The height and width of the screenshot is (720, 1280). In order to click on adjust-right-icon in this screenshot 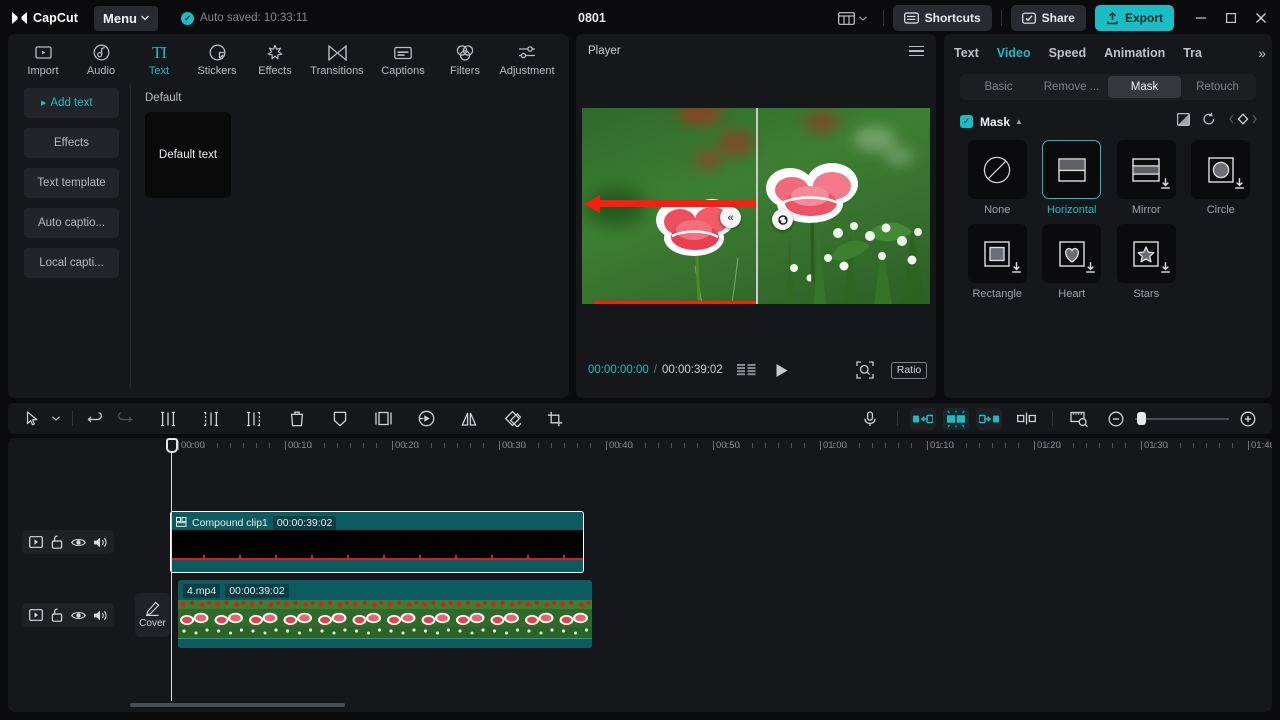, I will do `click(989, 418)`.